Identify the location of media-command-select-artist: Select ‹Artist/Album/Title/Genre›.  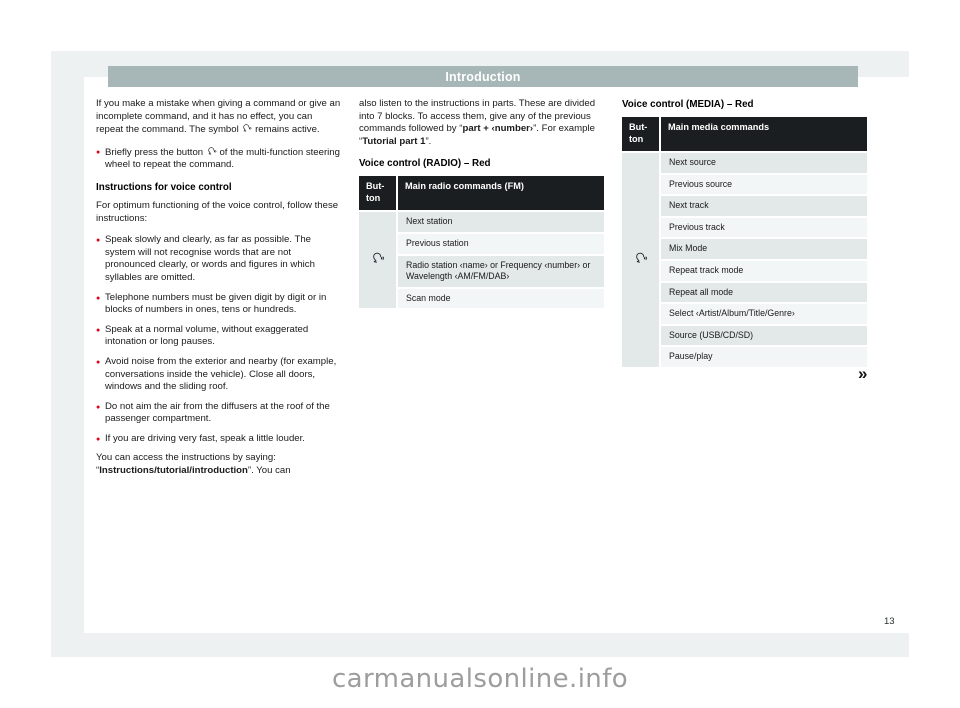
(763, 314).